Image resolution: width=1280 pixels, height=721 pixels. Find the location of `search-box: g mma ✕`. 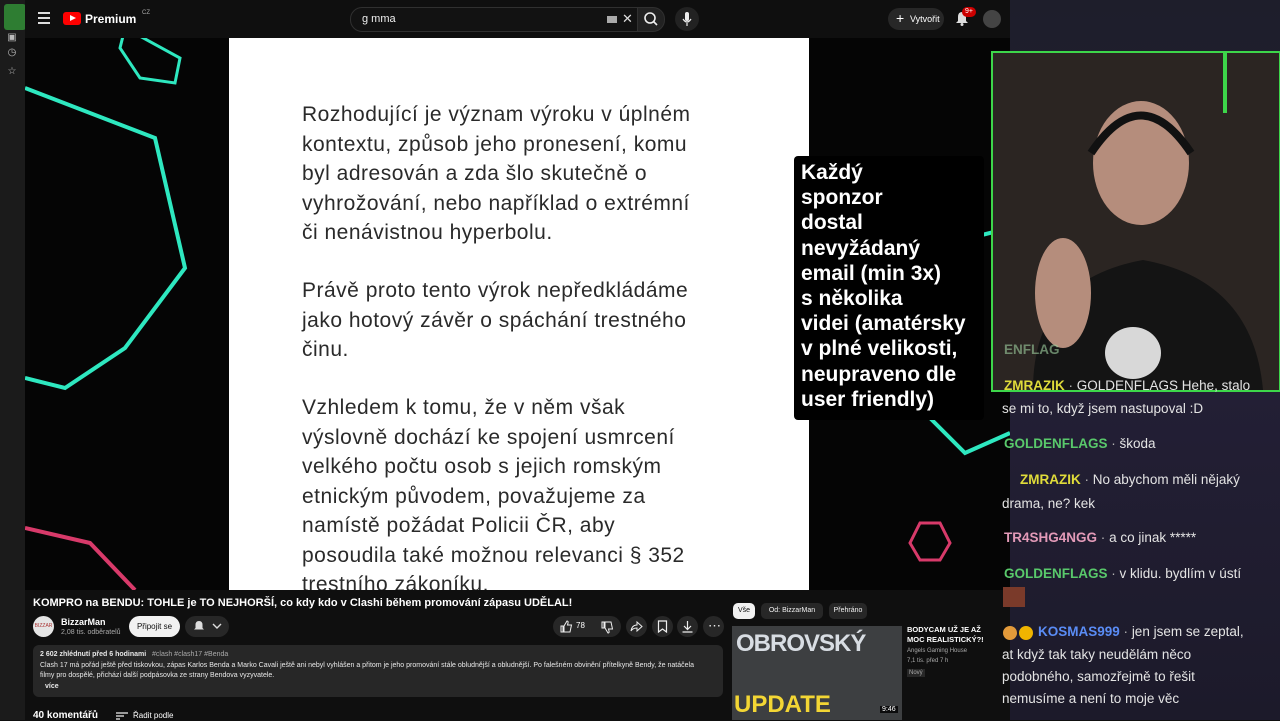

search-box: g mma ✕ is located at coordinates (494, 19).